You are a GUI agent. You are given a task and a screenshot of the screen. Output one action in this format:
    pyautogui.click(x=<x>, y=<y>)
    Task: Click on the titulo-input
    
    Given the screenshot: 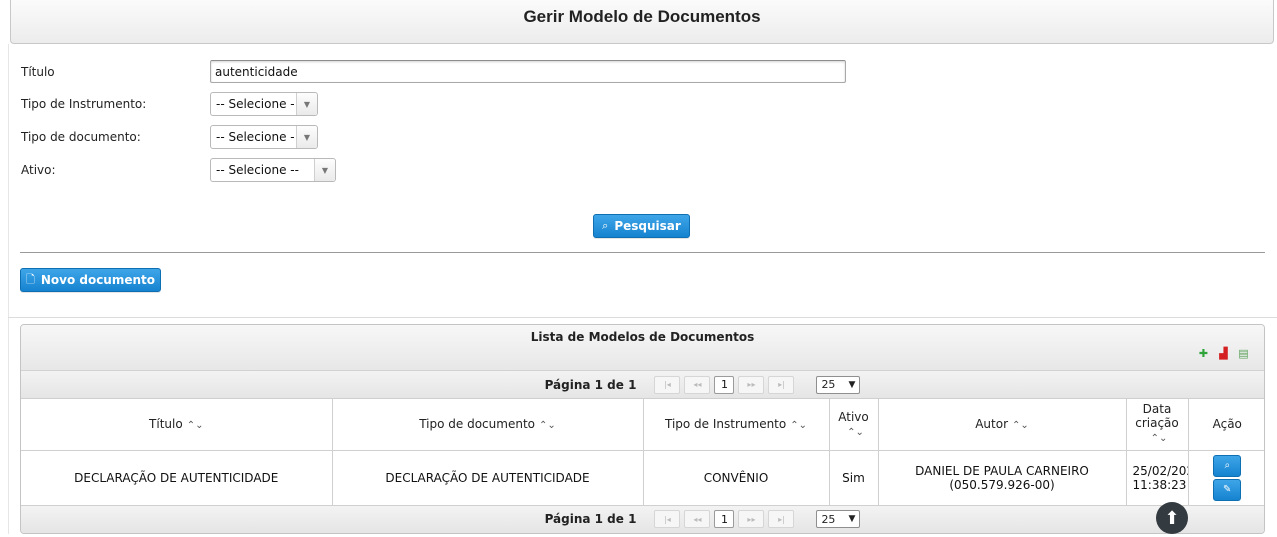 What is the action you would take?
    pyautogui.click(x=528, y=71)
    